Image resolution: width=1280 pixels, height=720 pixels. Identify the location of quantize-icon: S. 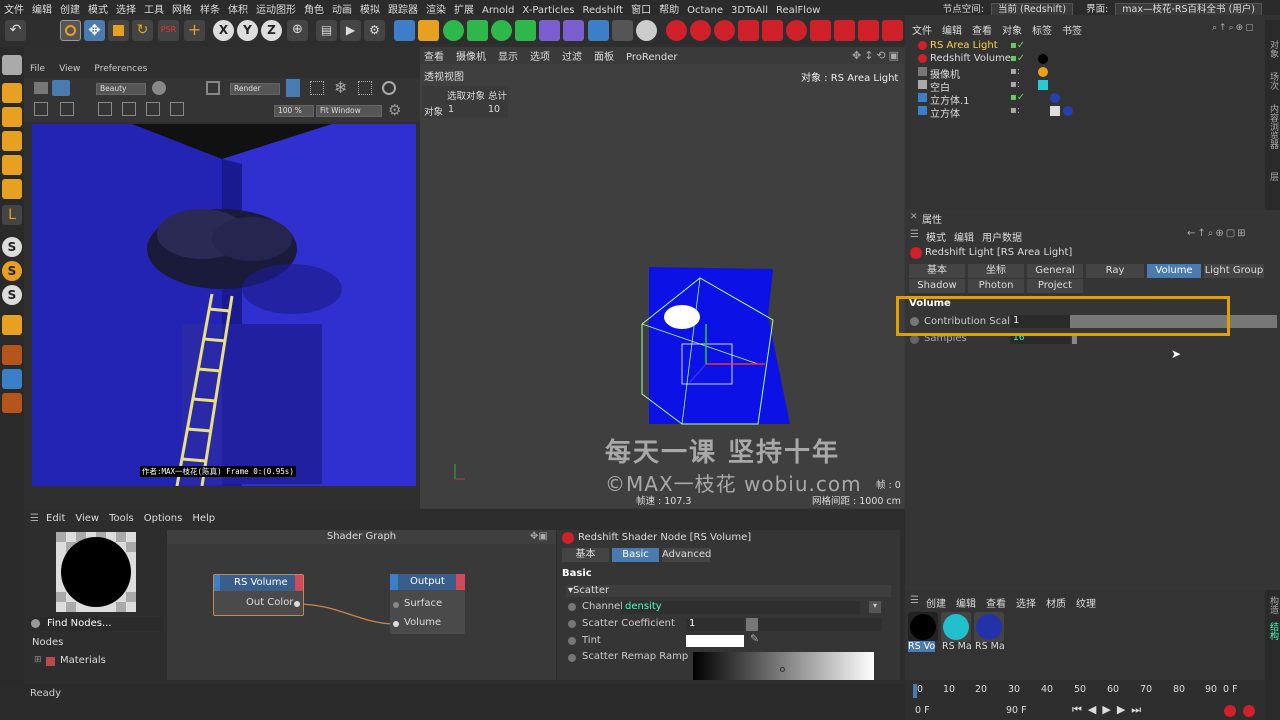
(12, 295).